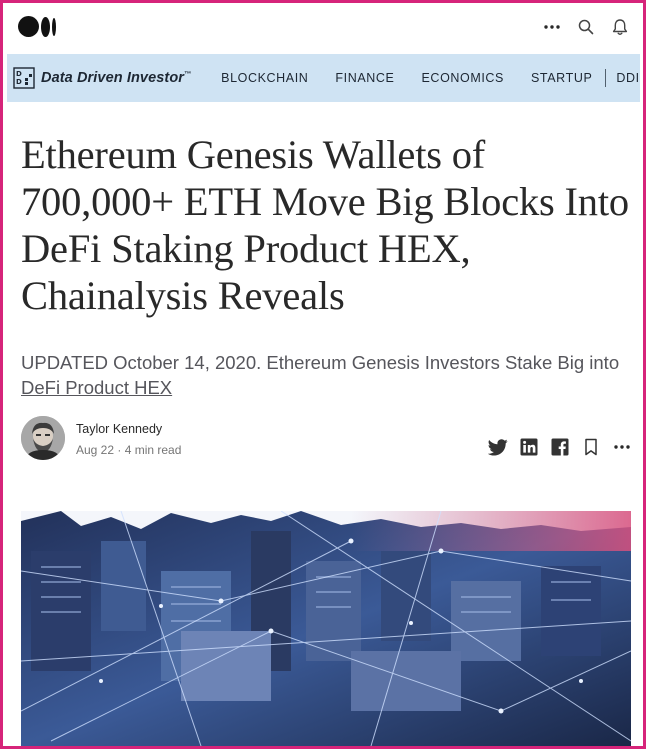 Image resolution: width=646 pixels, height=749 pixels. Describe the element at coordinates (28, 26) in the screenshot. I see `logo-circle-large` at that location.